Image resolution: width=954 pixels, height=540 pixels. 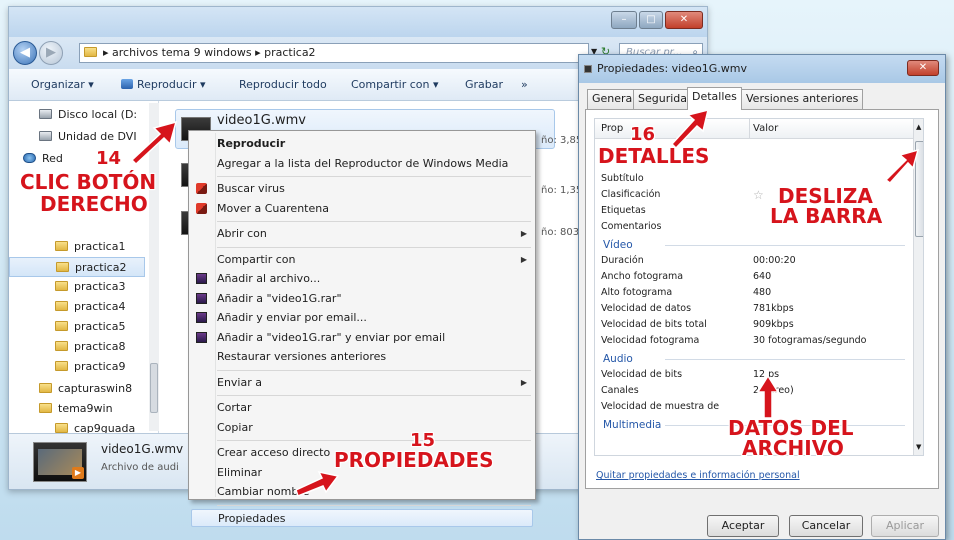 I want to click on tab-details: Detalles, so click(x=714, y=98).